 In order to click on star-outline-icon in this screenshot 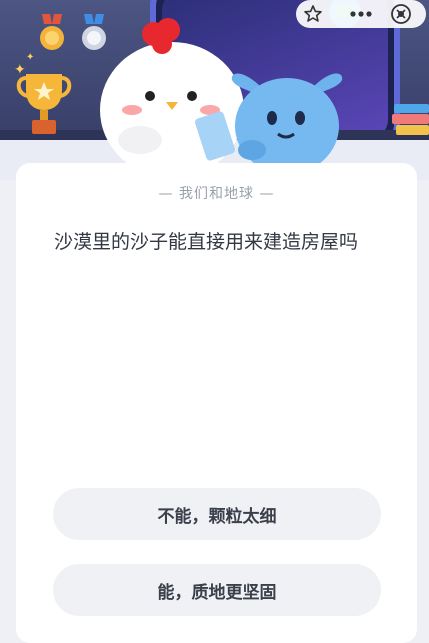, I will do `click(313, 13)`.